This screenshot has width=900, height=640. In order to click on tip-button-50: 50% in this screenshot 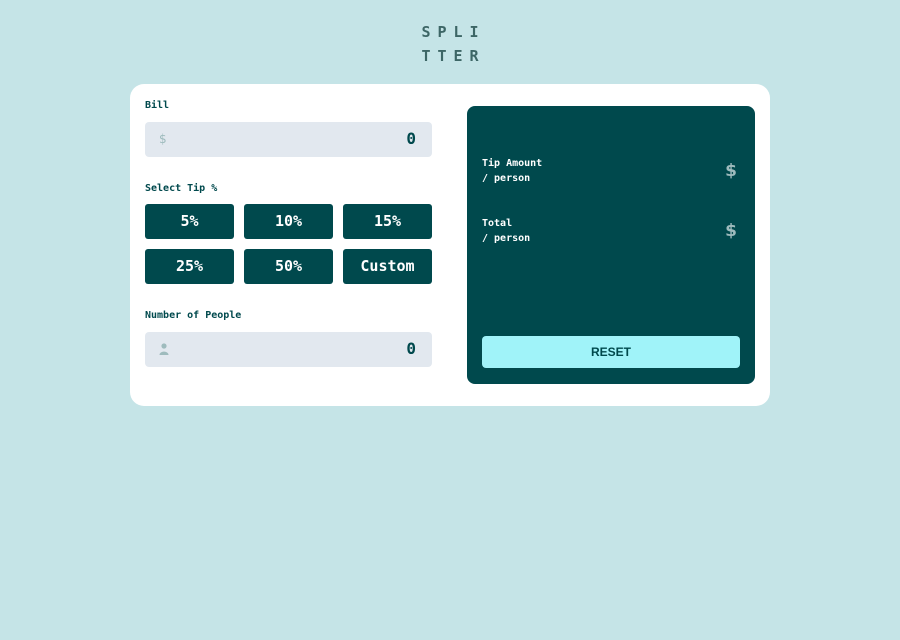, I will do `click(288, 266)`.